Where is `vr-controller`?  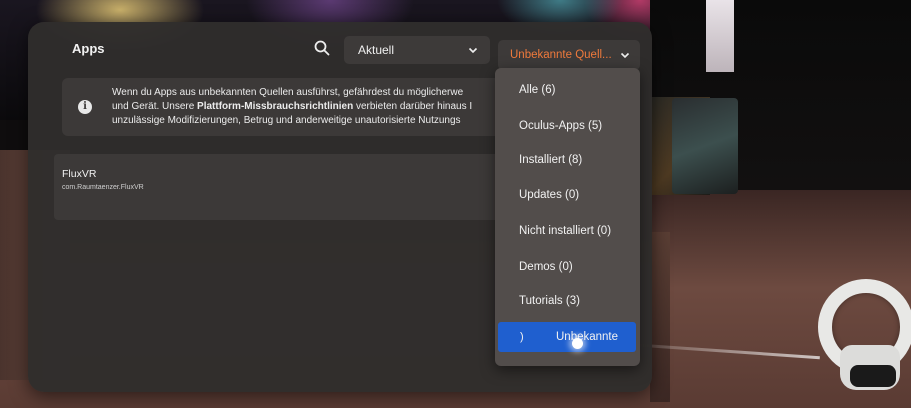 vr-controller is located at coordinates (860, 335).